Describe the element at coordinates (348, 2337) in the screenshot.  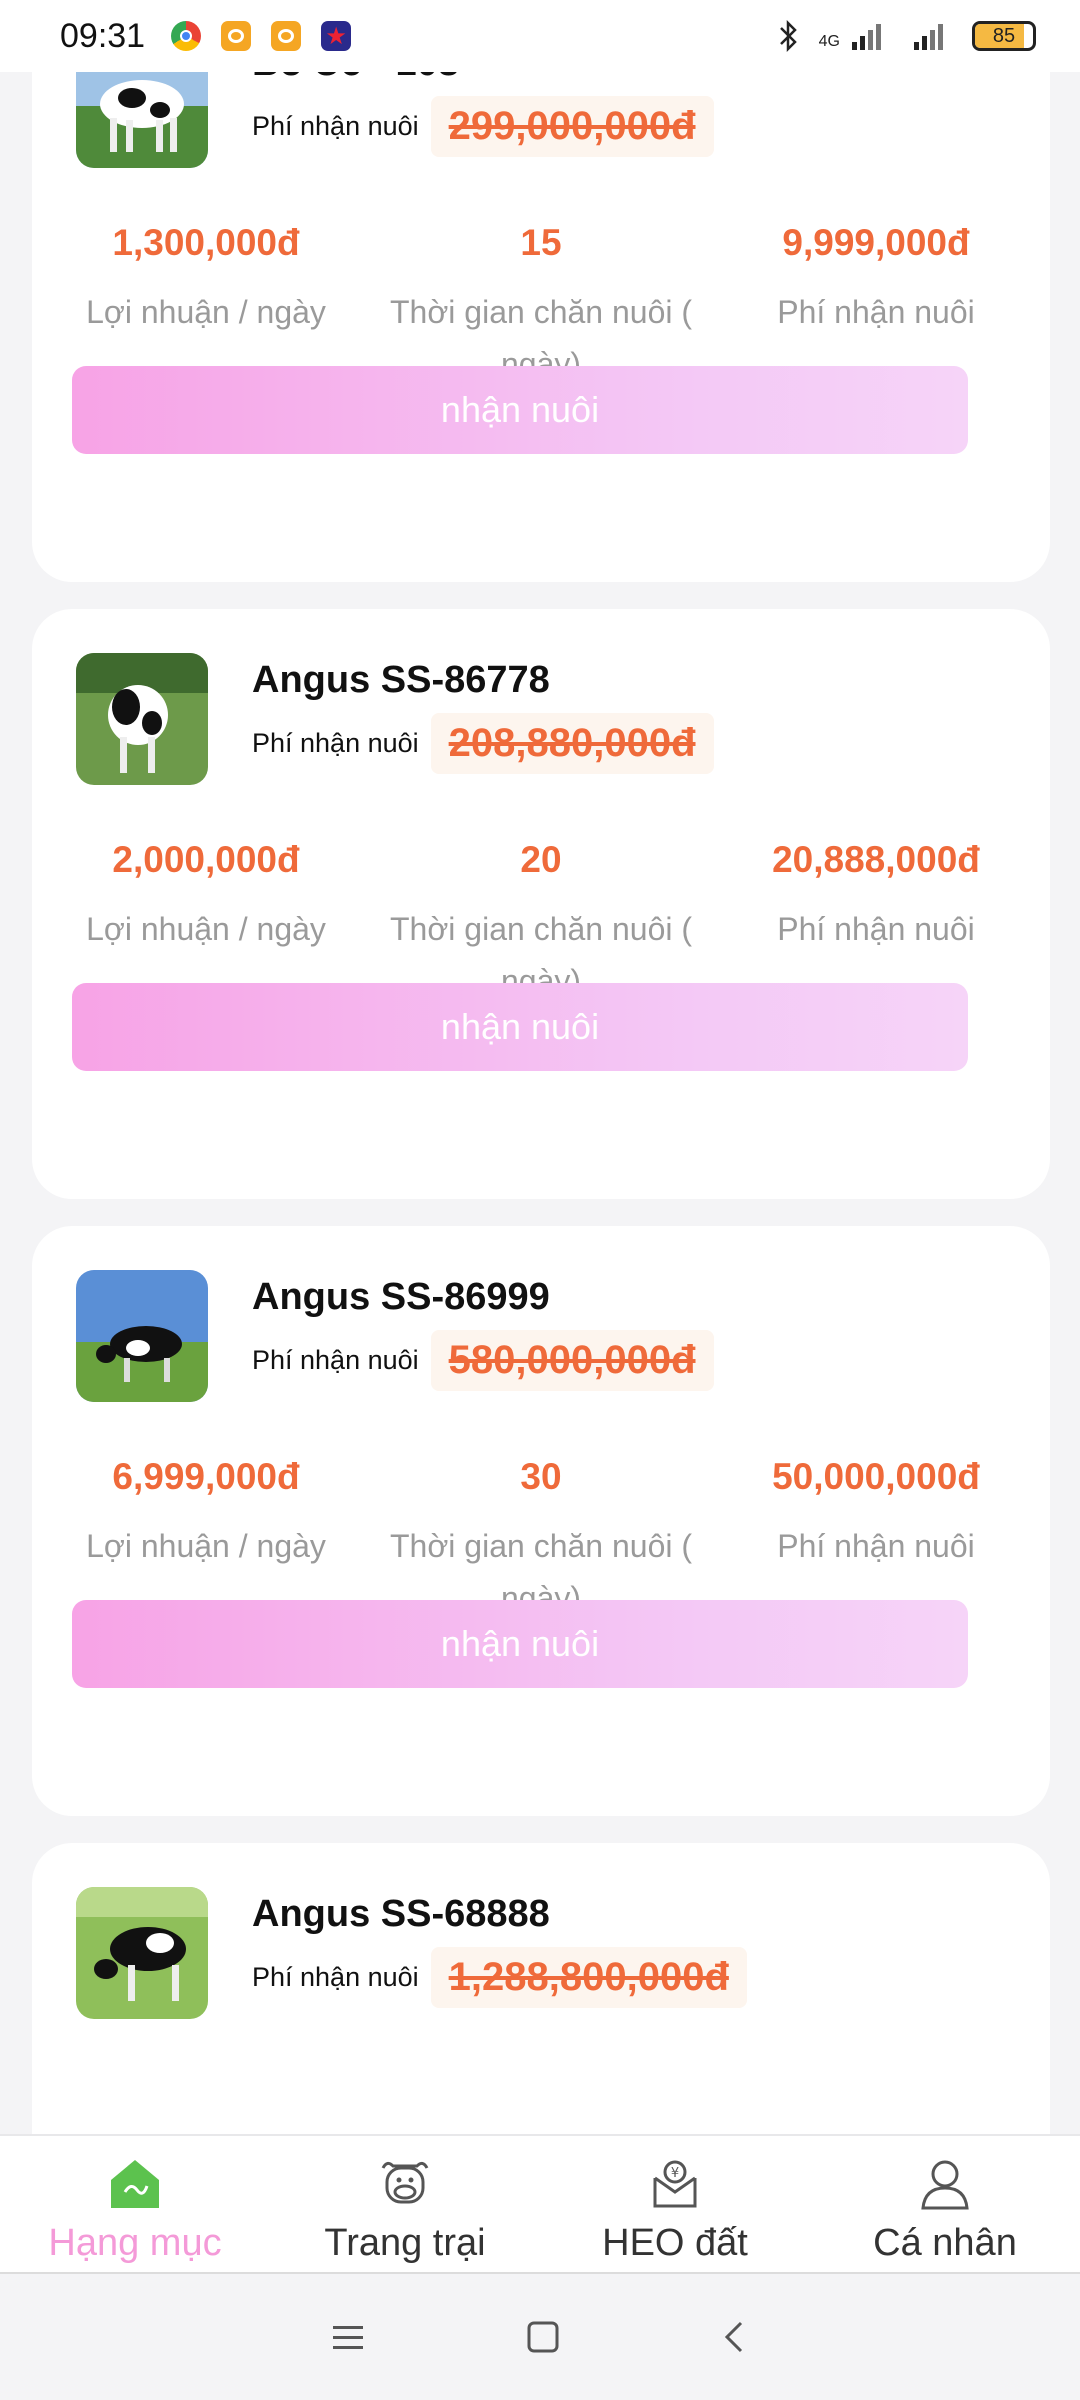
I see `menu-icon` at that location.